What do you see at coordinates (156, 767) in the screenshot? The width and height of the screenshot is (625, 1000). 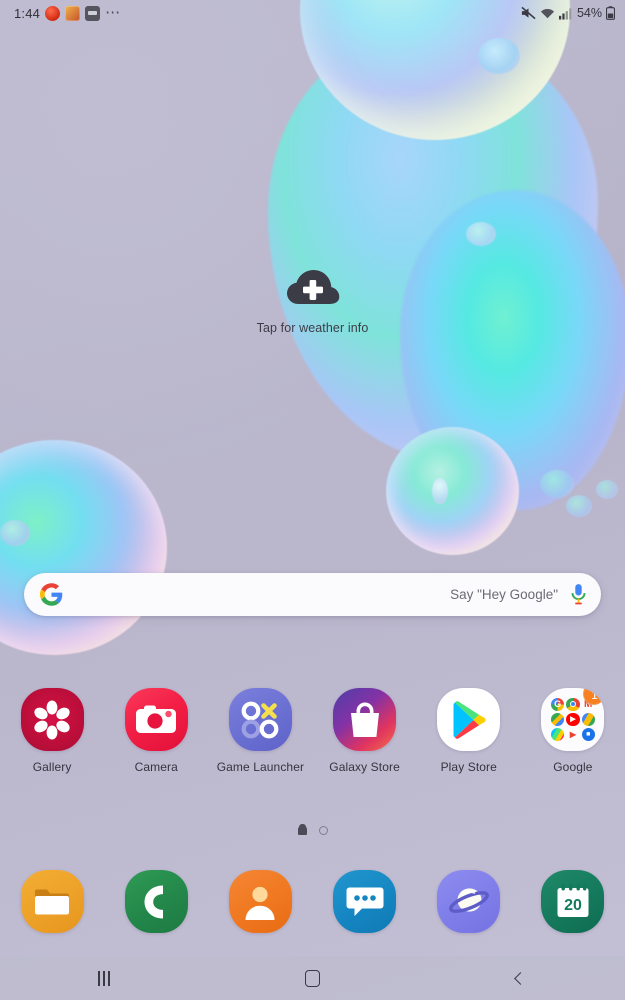 I see `app-label: Camera` at bounding box center [156, 767].